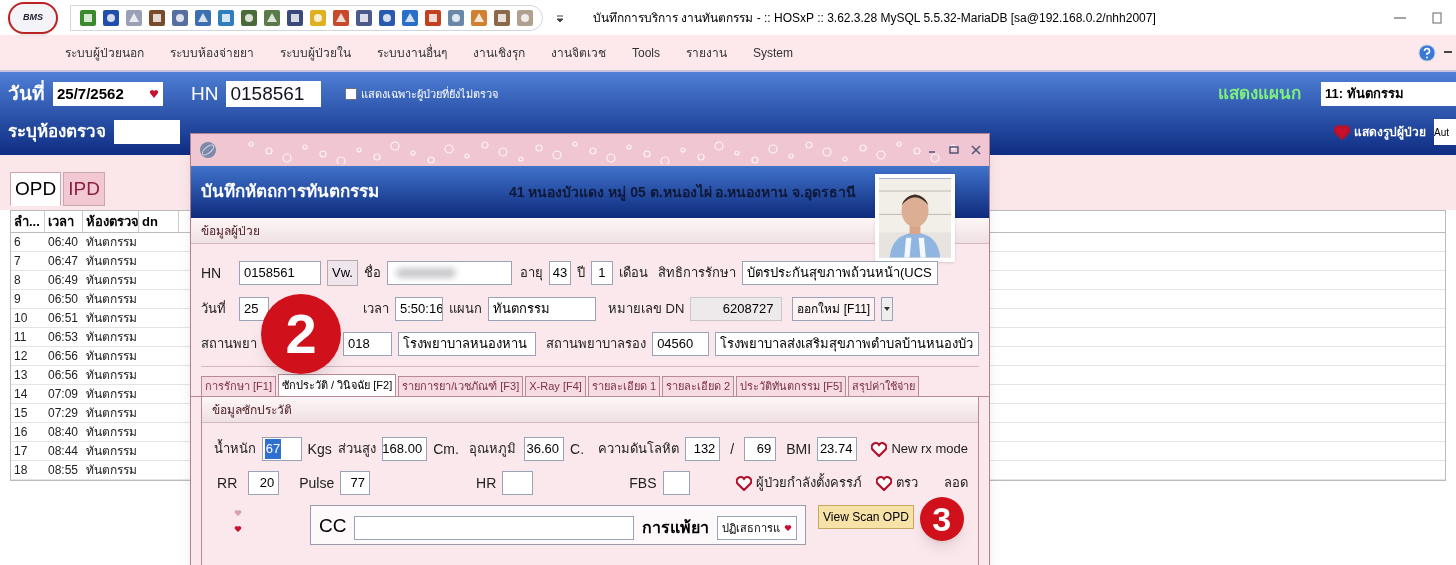 The image size is (1456, 565). Describe the element at coordinates (21, 432) in the screenshot. I see `table-cell-text: 16` at that location.